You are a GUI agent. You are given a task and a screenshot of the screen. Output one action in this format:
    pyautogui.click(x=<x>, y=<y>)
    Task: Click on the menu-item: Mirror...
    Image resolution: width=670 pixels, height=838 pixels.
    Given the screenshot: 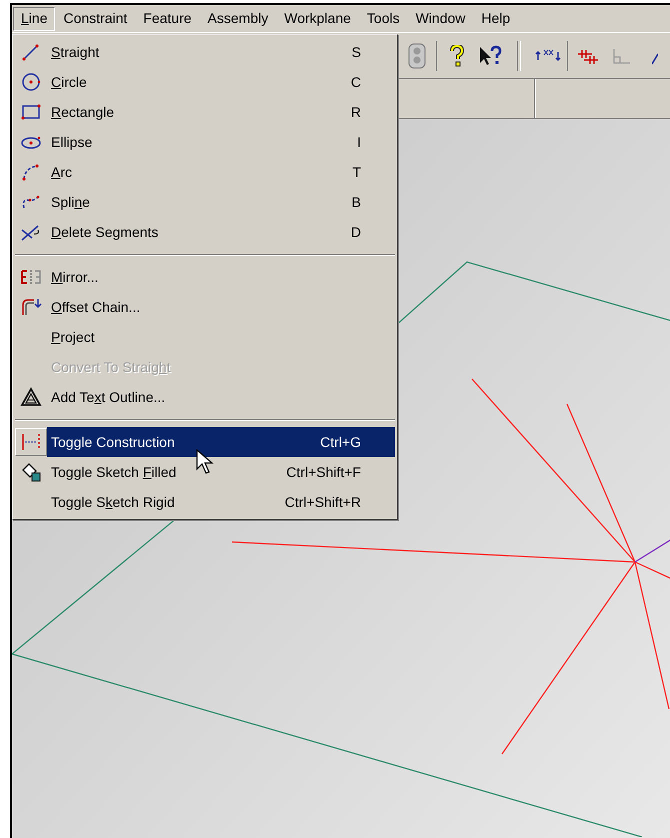 What is the action you would take?
    pyautogui.click(x=221, y=277)
    